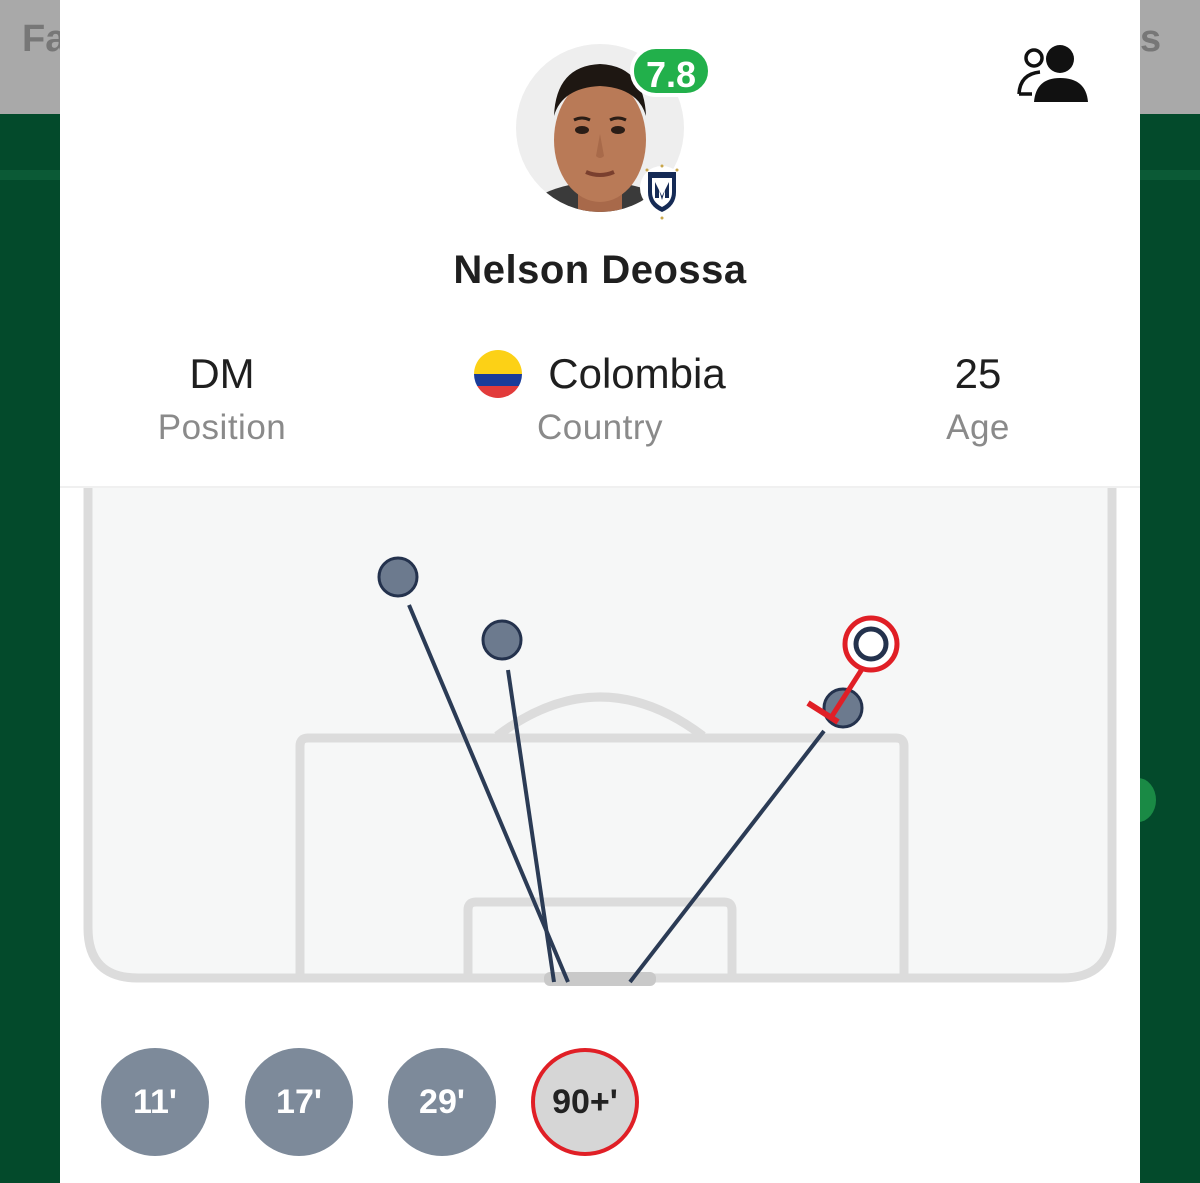 This screenshot has height=1183, width=1200. I want to click on stat-country-value: Colombia, so click(637, 373).